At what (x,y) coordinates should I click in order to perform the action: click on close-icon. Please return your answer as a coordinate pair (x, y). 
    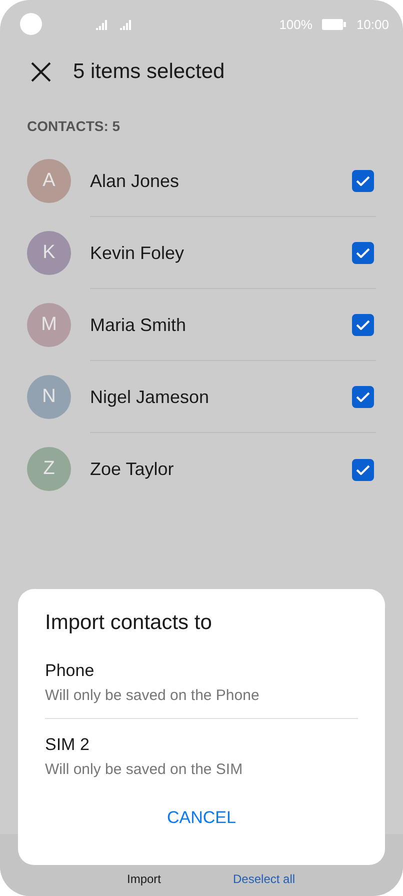
    Looking at the image, I should click on (41, 72).